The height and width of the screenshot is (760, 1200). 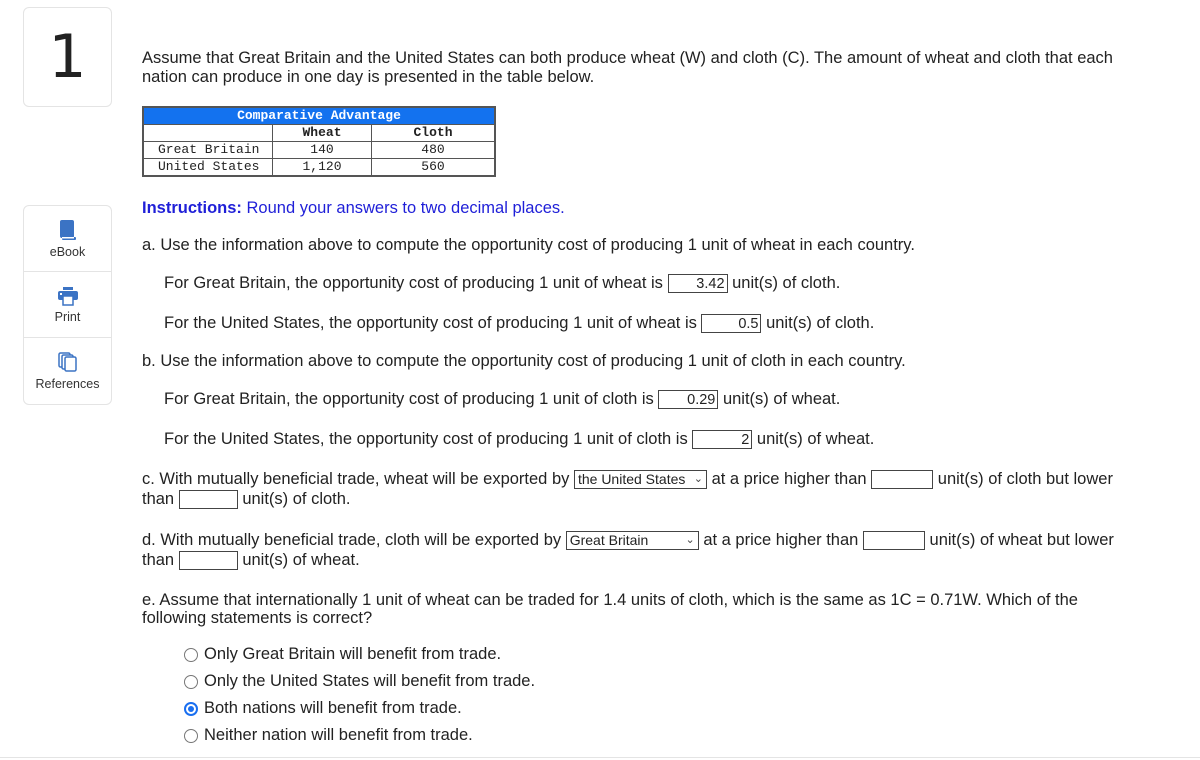 What do you see at coordinates (893, 541) in the screenshot?
I see `part-d-low-price-input` at bounding box center [893, 541].